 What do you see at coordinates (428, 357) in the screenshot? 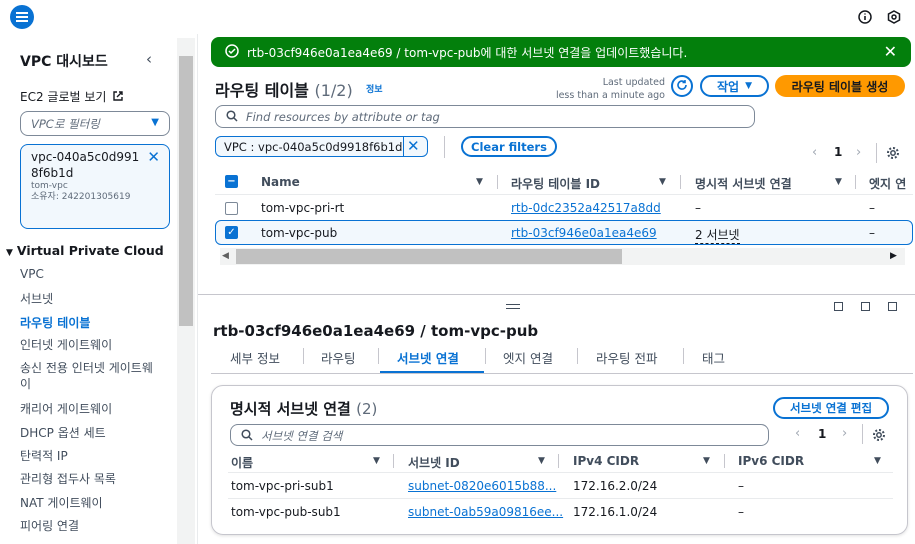
I see `tab-subnet-associations: 서브넷 연결` at bounding box center [428, 357].